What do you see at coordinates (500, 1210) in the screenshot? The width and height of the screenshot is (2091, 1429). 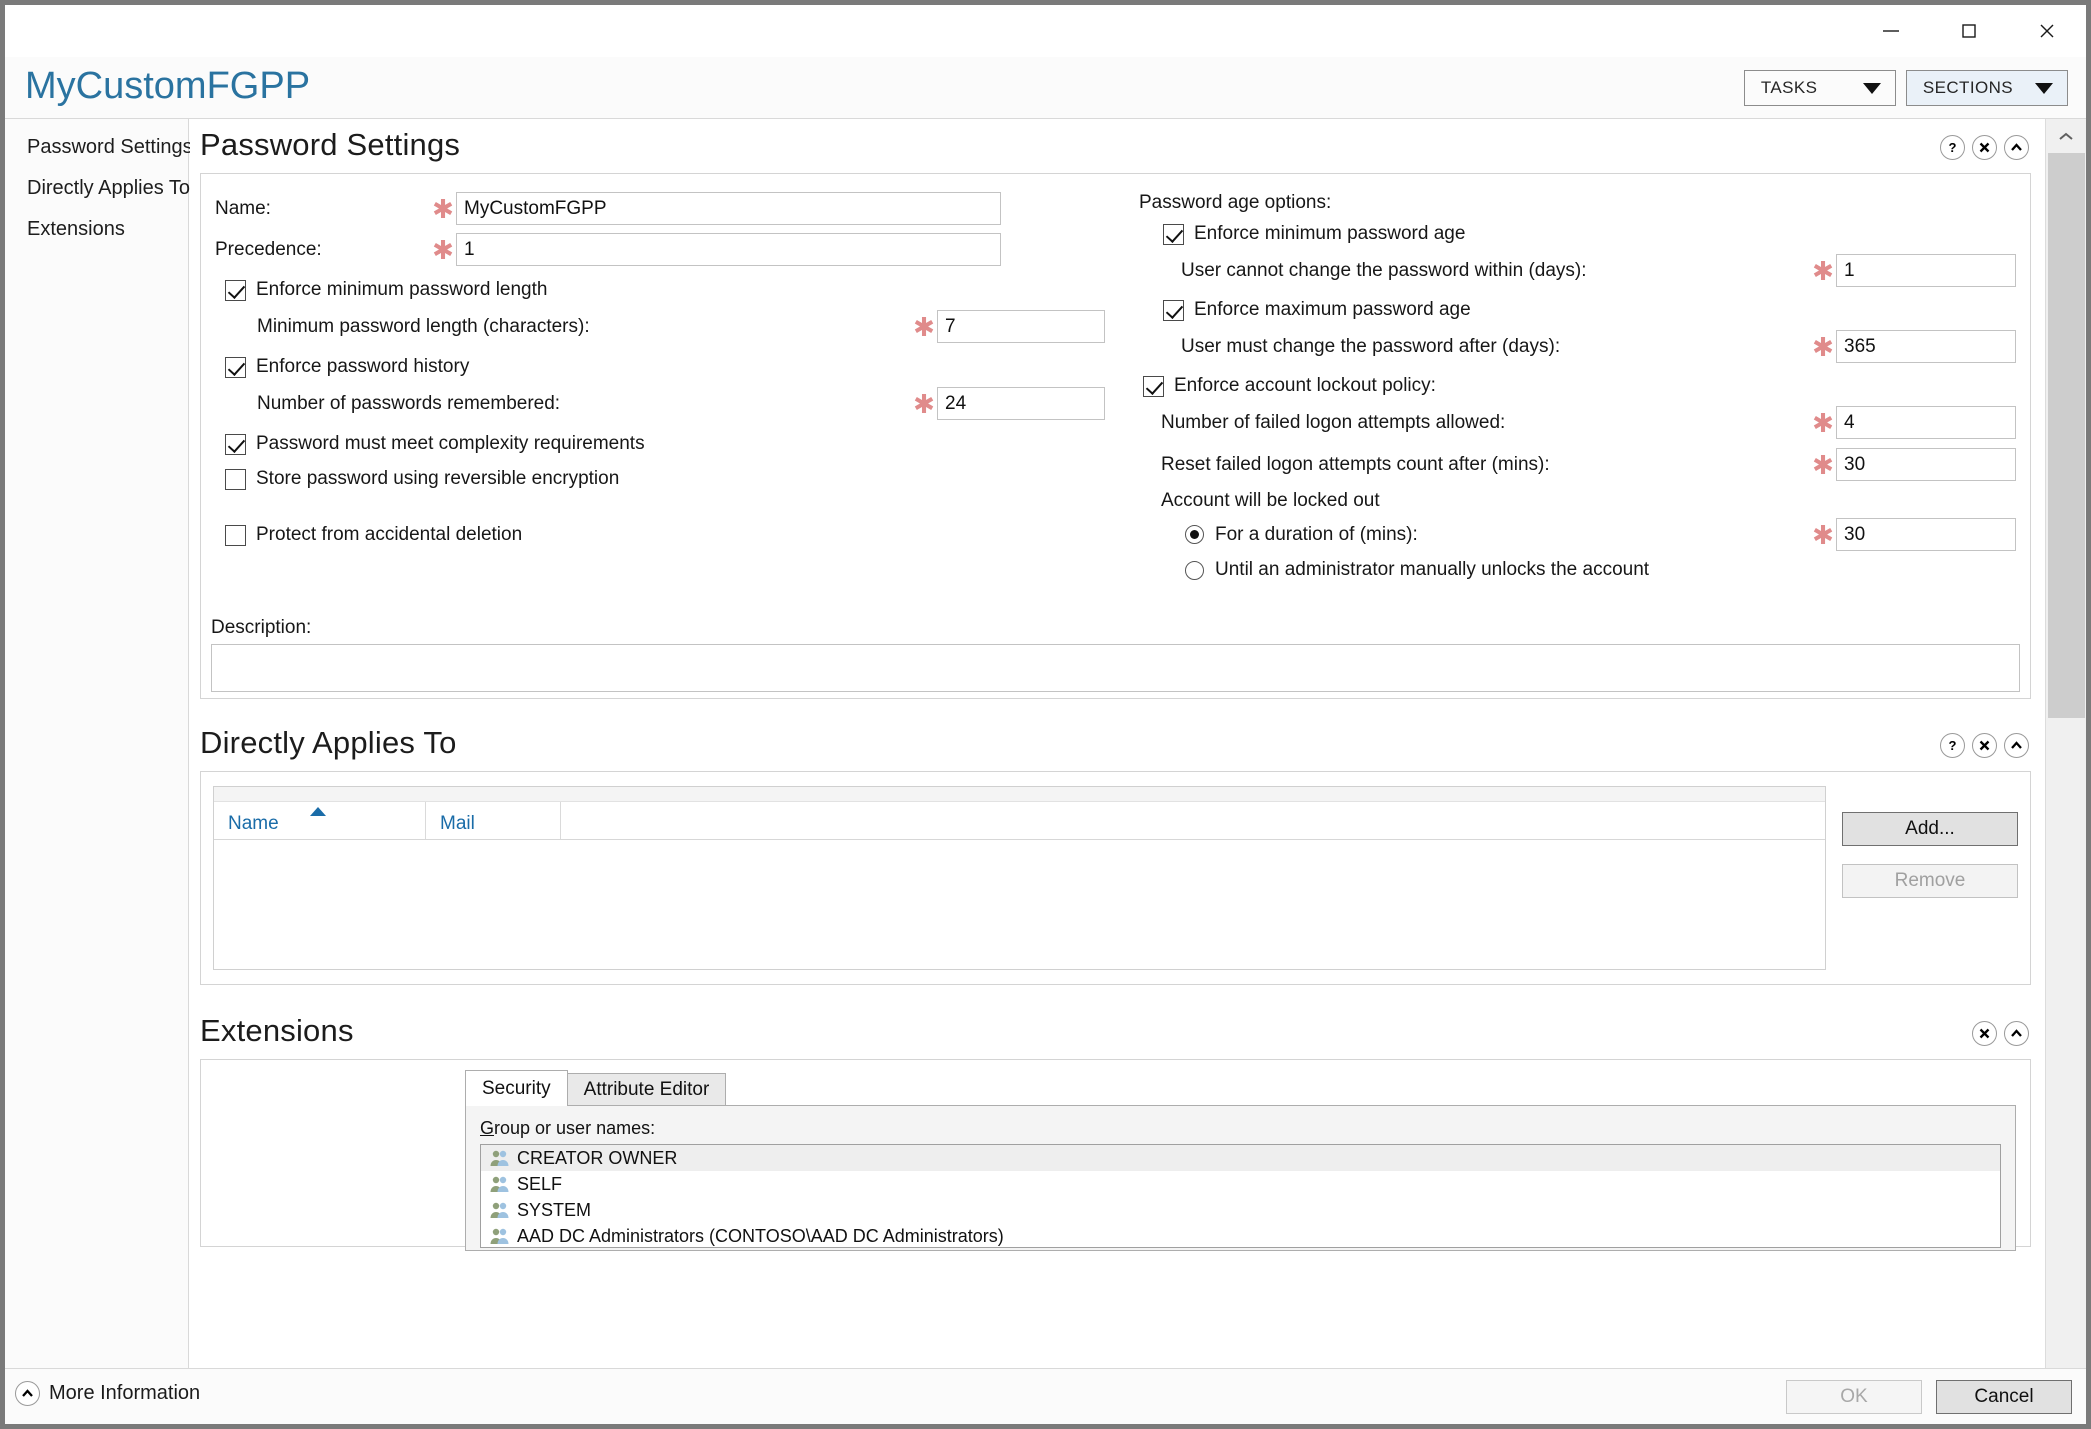 I see `users-group-icon` at bounding box center [500, 1210].